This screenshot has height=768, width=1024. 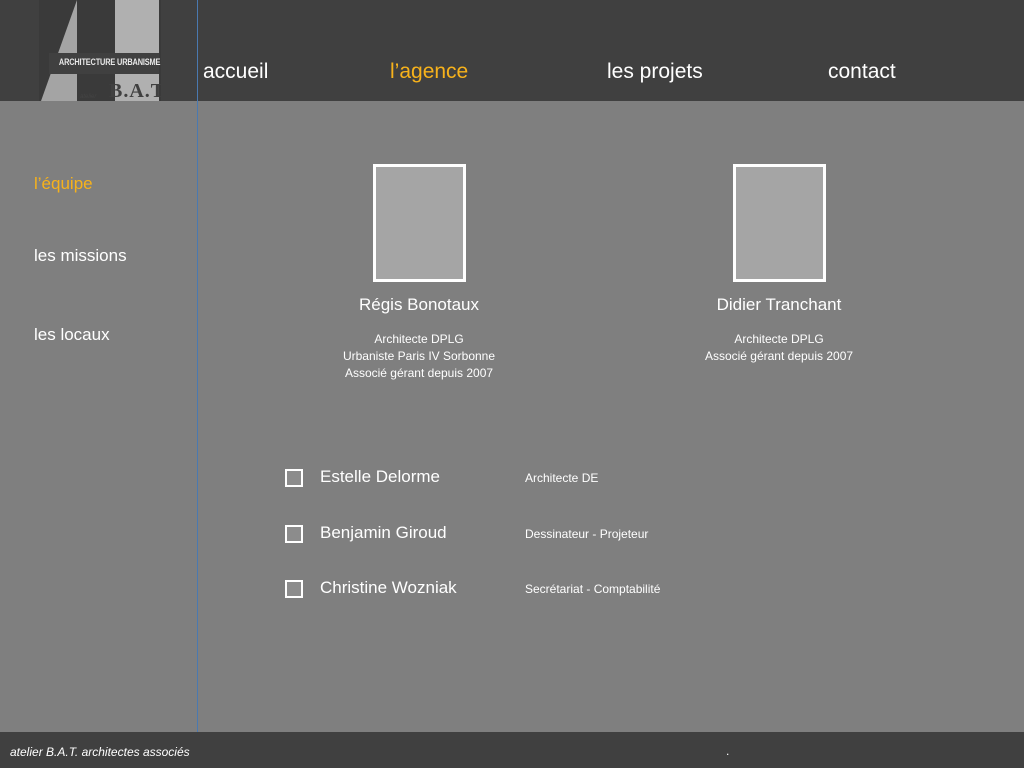 What do you see at coordinates (59, 50) in the screenshot?
I see `logo-a-left-stroke` at bounding box center [59, 50].